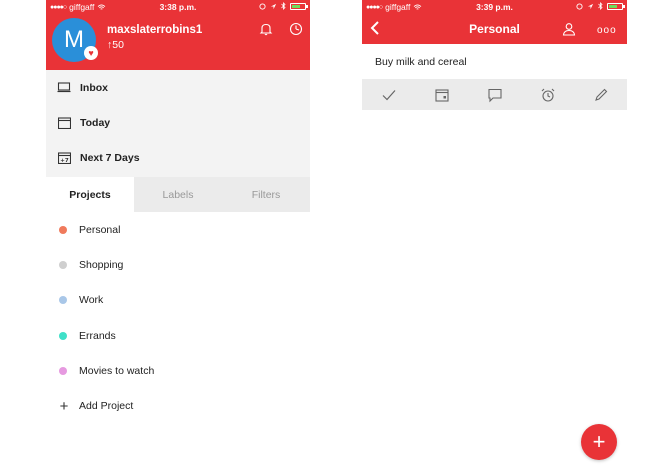 This screenshot has width=665, height=470. What do you see at coordinates (115, 45) in the screenshot?
I see `karma-score: ↑50` at bounding box center [115, 45].